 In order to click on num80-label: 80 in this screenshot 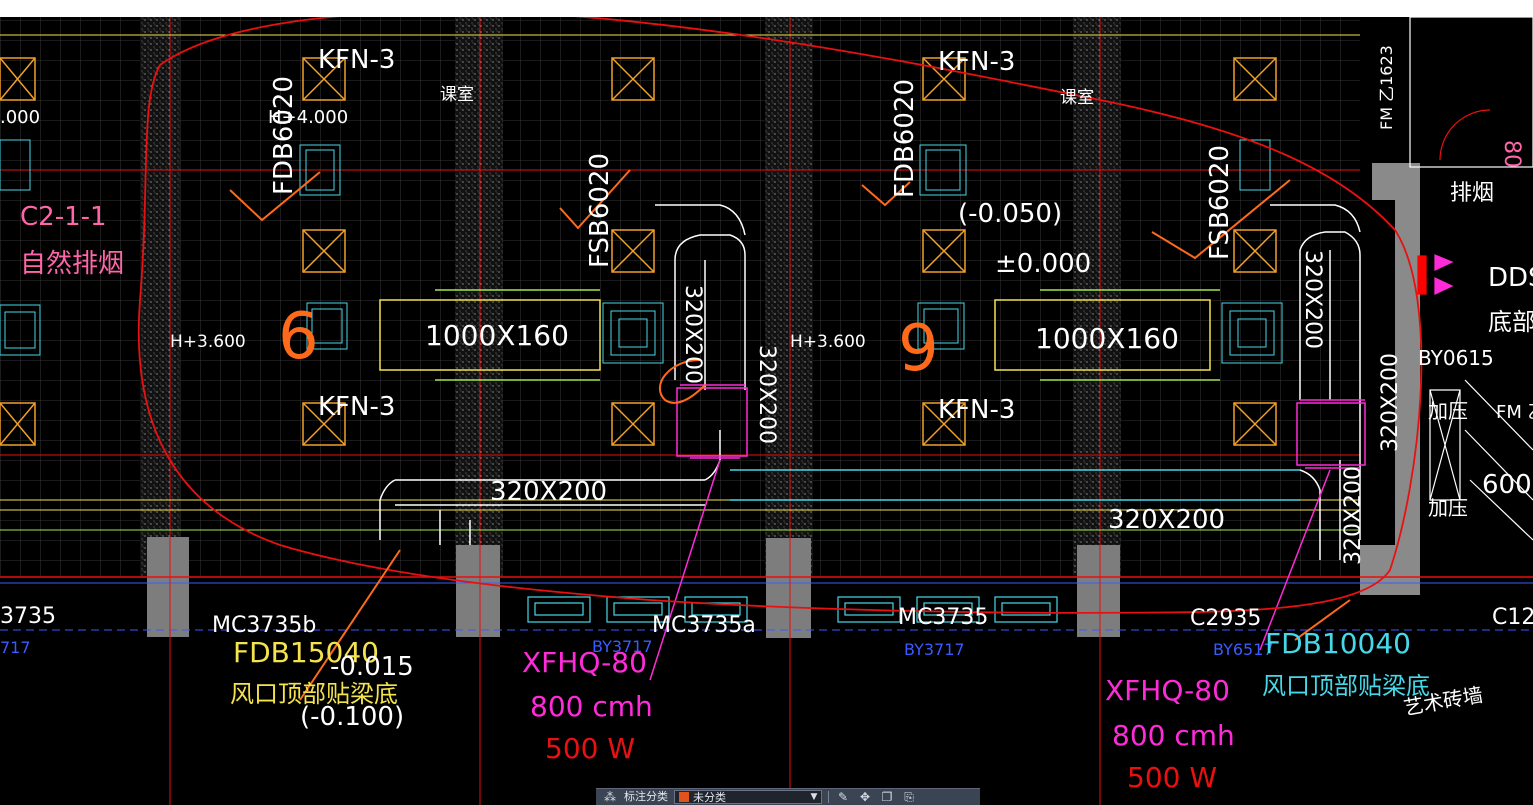, I will do `click(1511, 154)`.